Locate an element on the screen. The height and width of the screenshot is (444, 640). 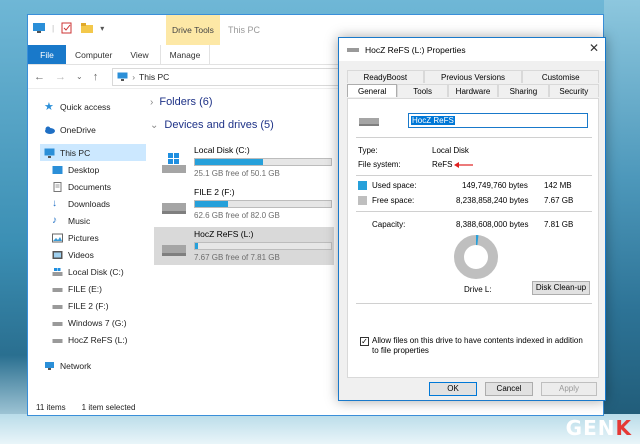
sidebar-item-videos: Videos is located at coordinates (73, 254).